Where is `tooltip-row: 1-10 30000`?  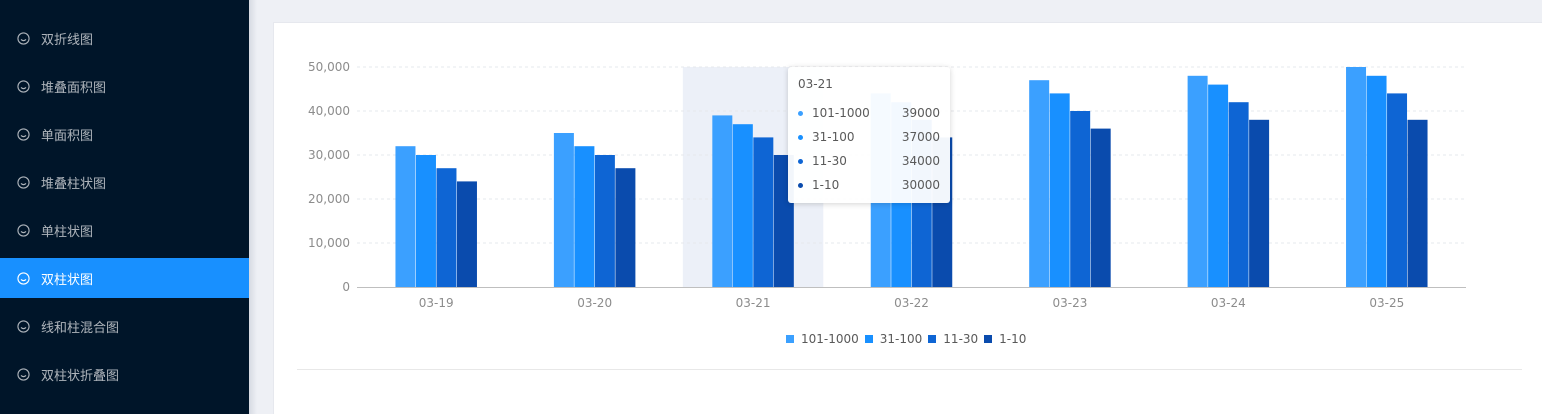 tooltip-row: 1-10 30000 is located at coordinates (869, 185).